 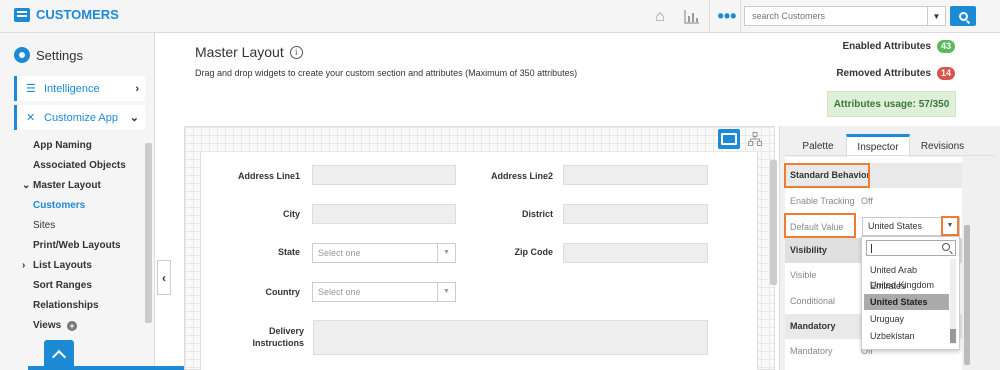 I want to click on country-select: Select one ▼, so click(x=384, y=292).